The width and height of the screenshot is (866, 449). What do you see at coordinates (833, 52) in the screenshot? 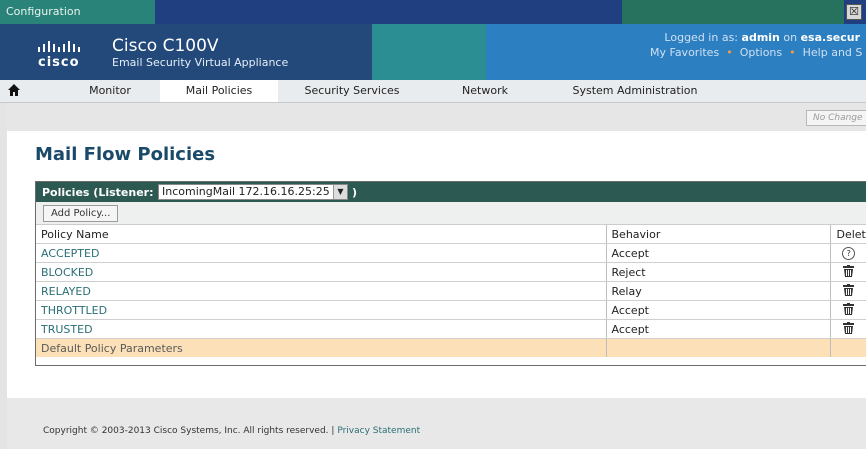
I see `help-and-support-link: Help and S` at bounding box center [833, 52].